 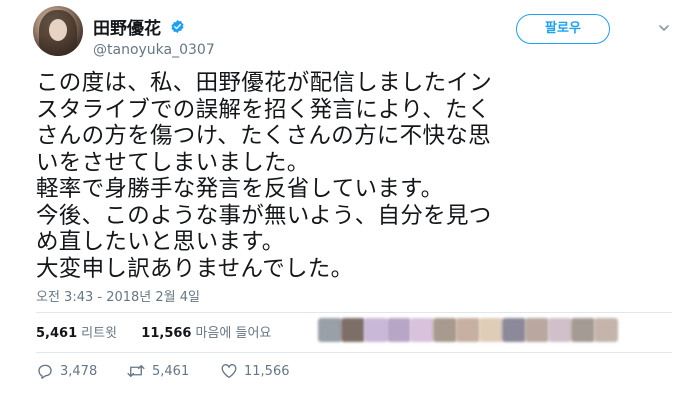 What do you see at coordinates (171, 371) in the screenshot?
I see `retweet-count: 5,461` at bounding box center [171, 371].